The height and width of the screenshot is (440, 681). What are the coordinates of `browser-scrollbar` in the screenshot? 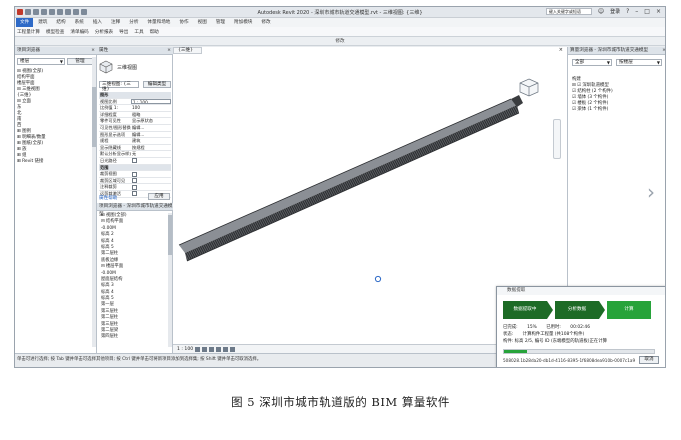 It's located at (94, 202).